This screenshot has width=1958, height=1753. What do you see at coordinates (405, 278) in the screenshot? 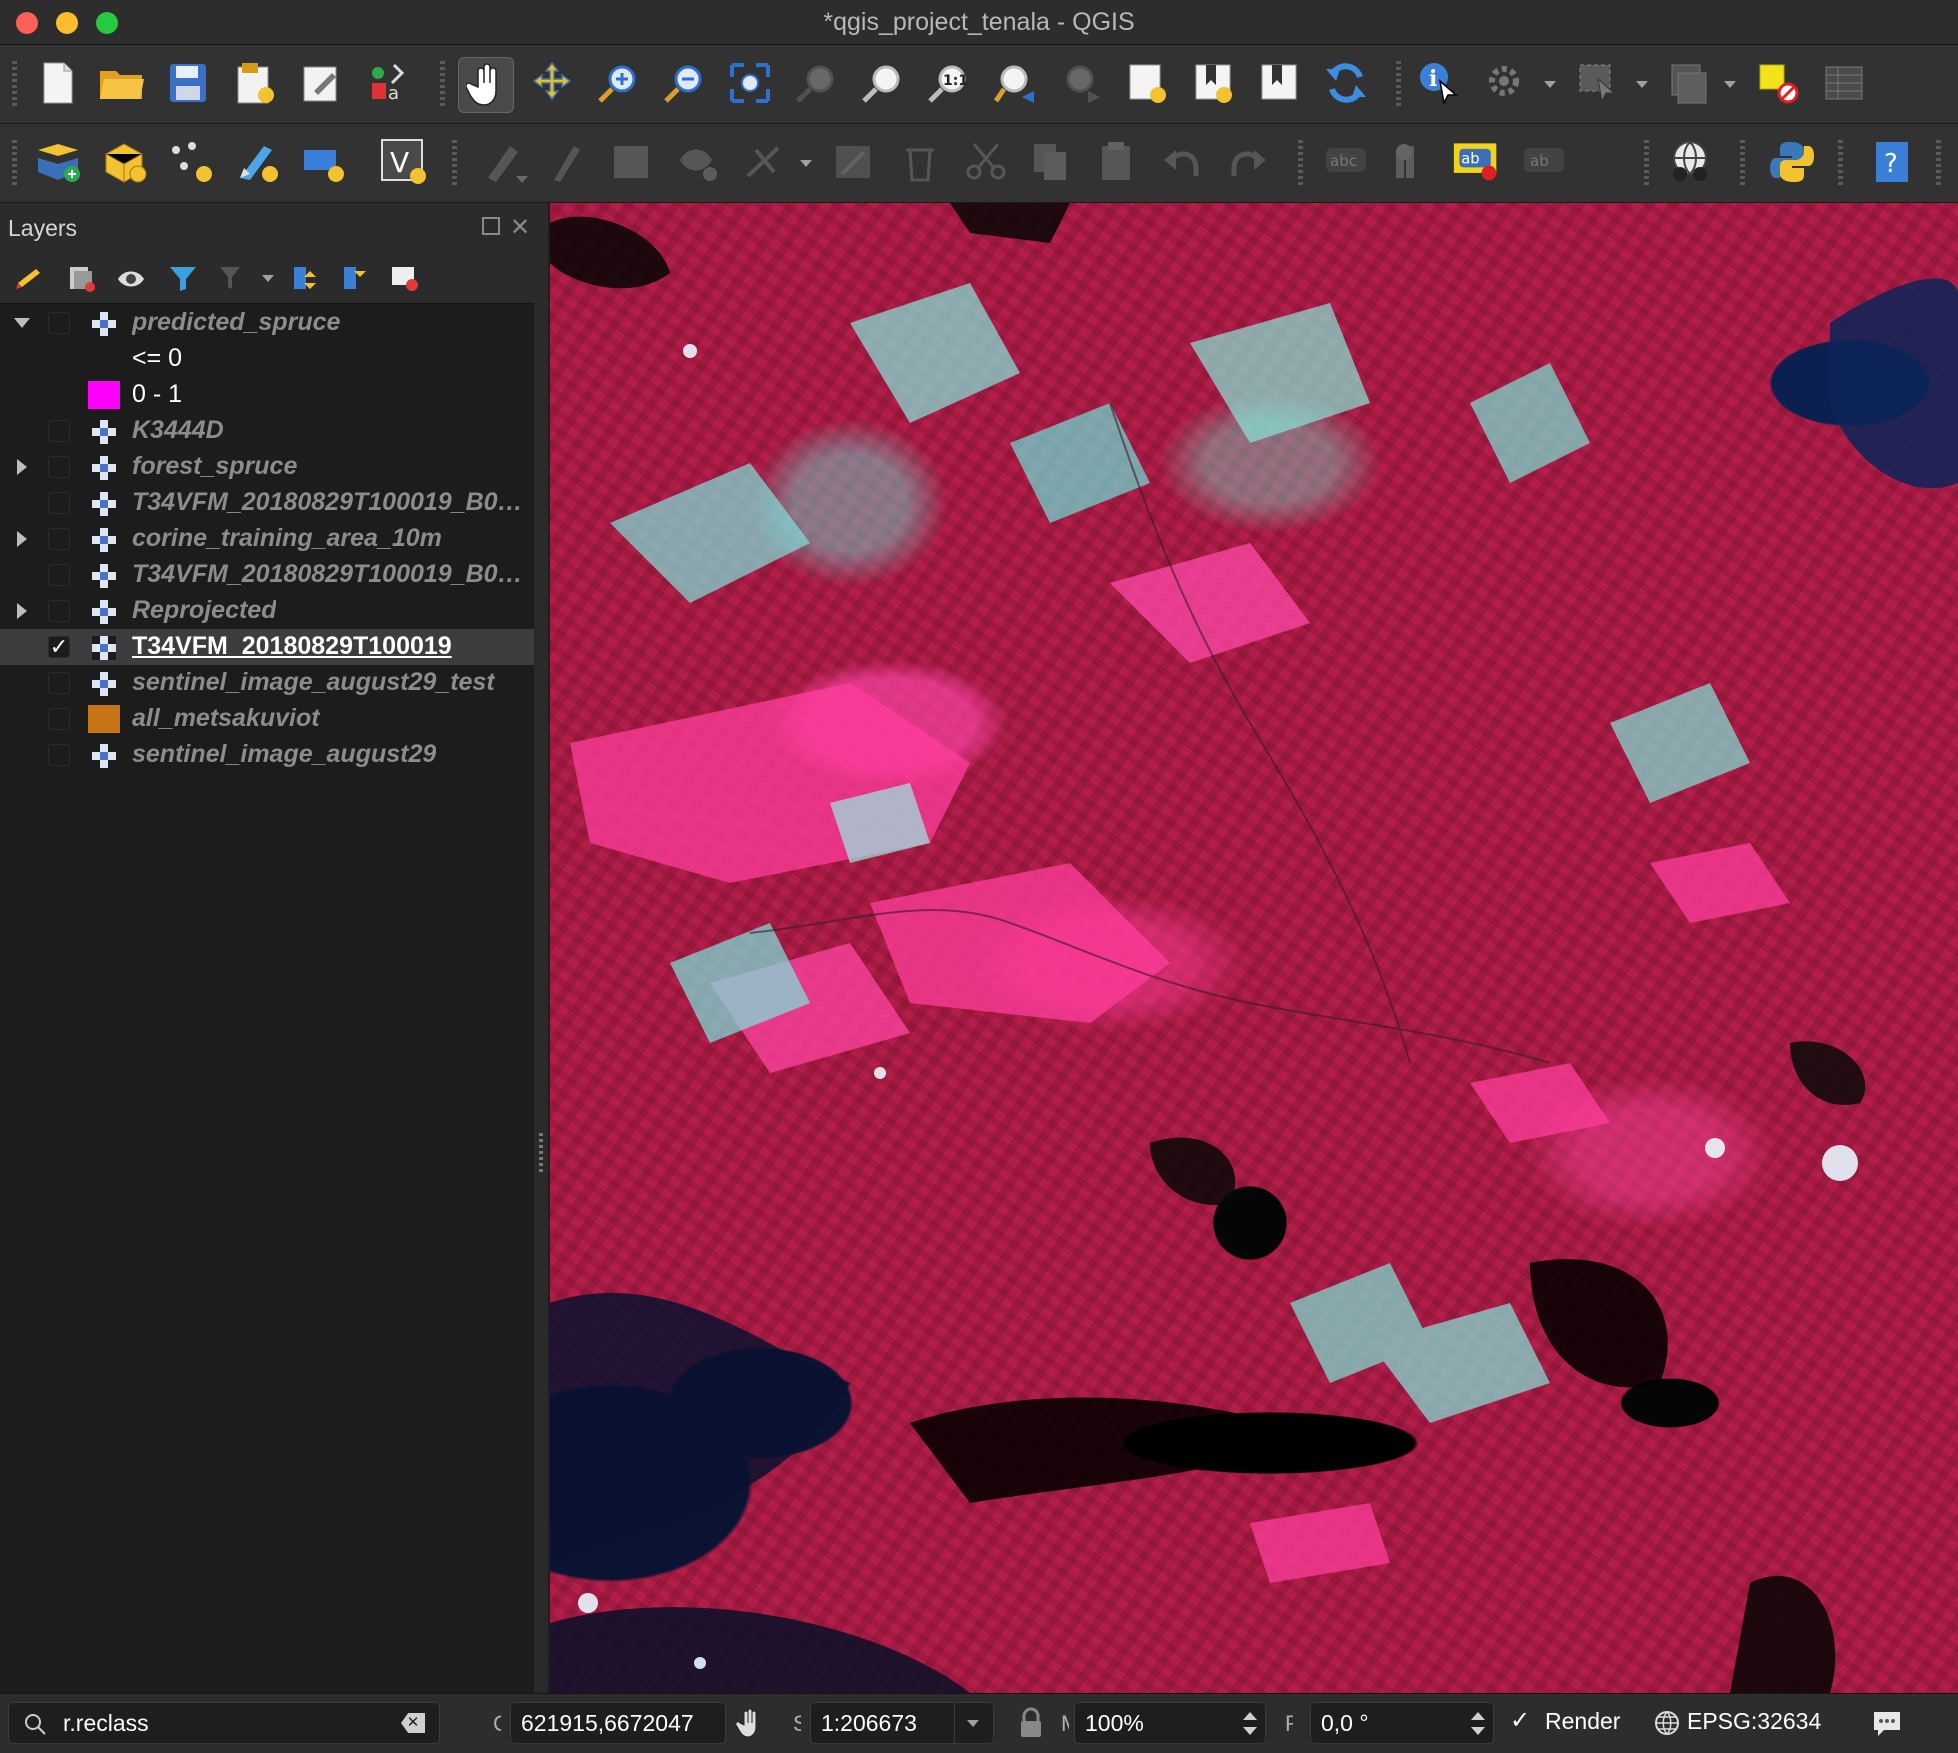
I see `remove-layer-icon` at bounding box center [405, 278].